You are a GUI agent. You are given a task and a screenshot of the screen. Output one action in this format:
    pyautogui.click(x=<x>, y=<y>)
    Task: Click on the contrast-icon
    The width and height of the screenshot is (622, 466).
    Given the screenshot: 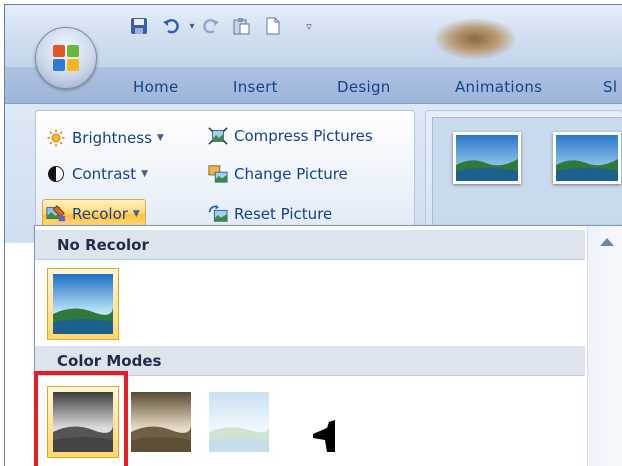 What is the action you would take?
    pyautogui.click(x=56, y=174)
    